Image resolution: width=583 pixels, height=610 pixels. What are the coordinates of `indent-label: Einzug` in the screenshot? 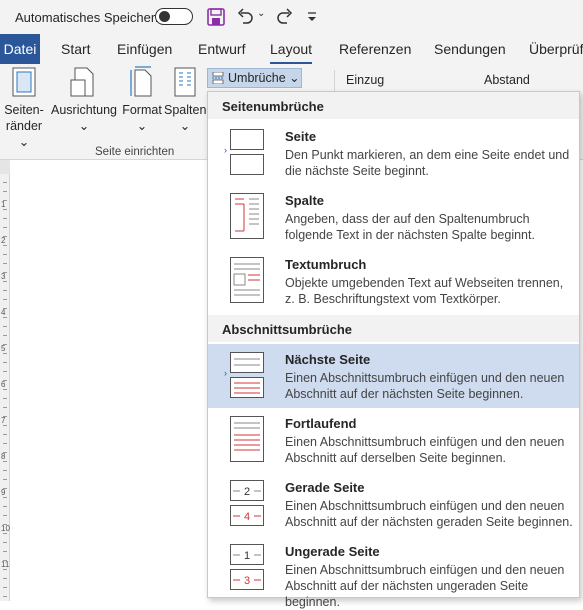 It's located at (365, 80).